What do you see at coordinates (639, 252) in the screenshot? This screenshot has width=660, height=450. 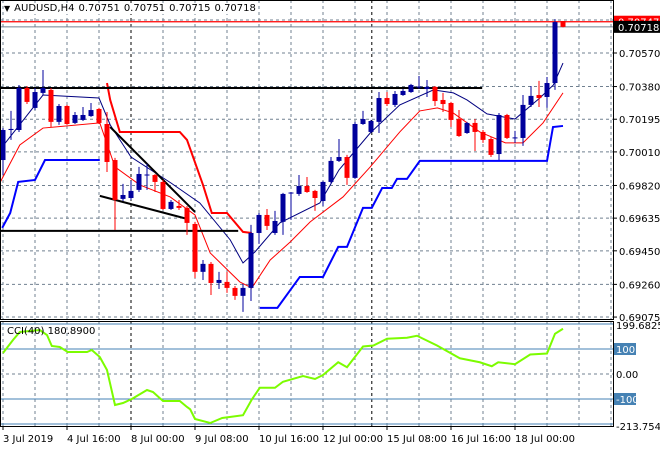 I see `price-tick-label: 0.69450` at bounding box center [639, 252].